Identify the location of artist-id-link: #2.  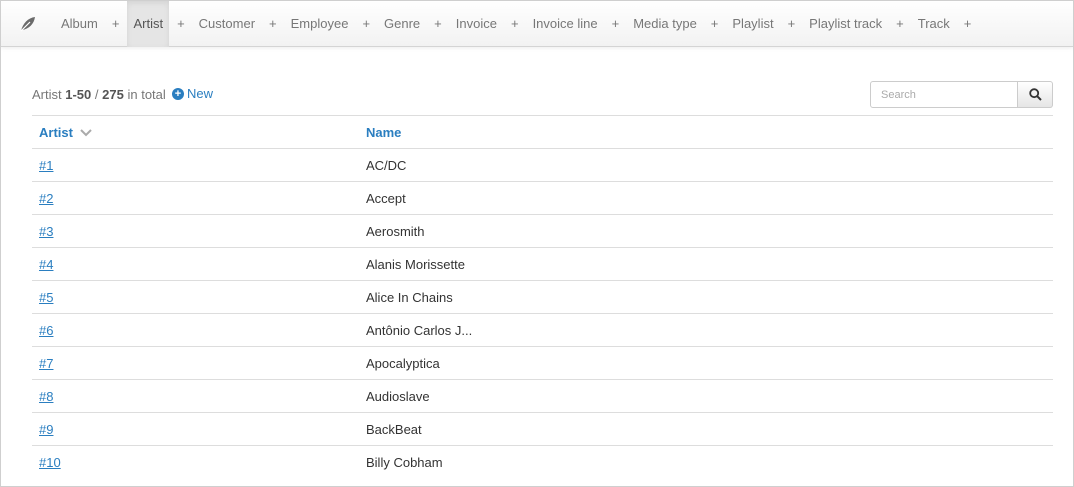
(46, 198).